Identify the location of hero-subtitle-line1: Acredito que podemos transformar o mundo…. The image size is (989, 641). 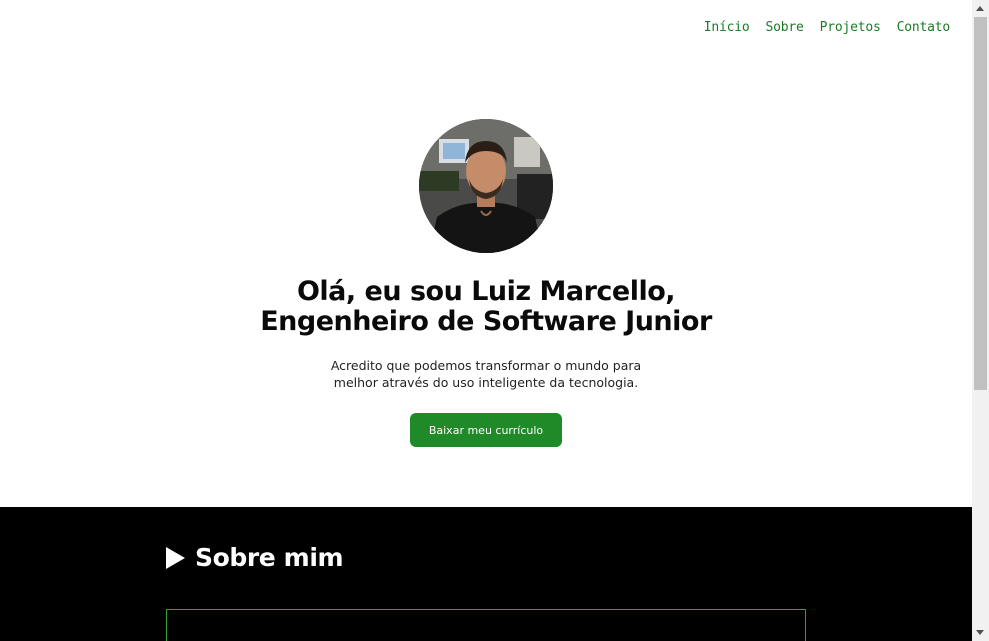
(486, 365).